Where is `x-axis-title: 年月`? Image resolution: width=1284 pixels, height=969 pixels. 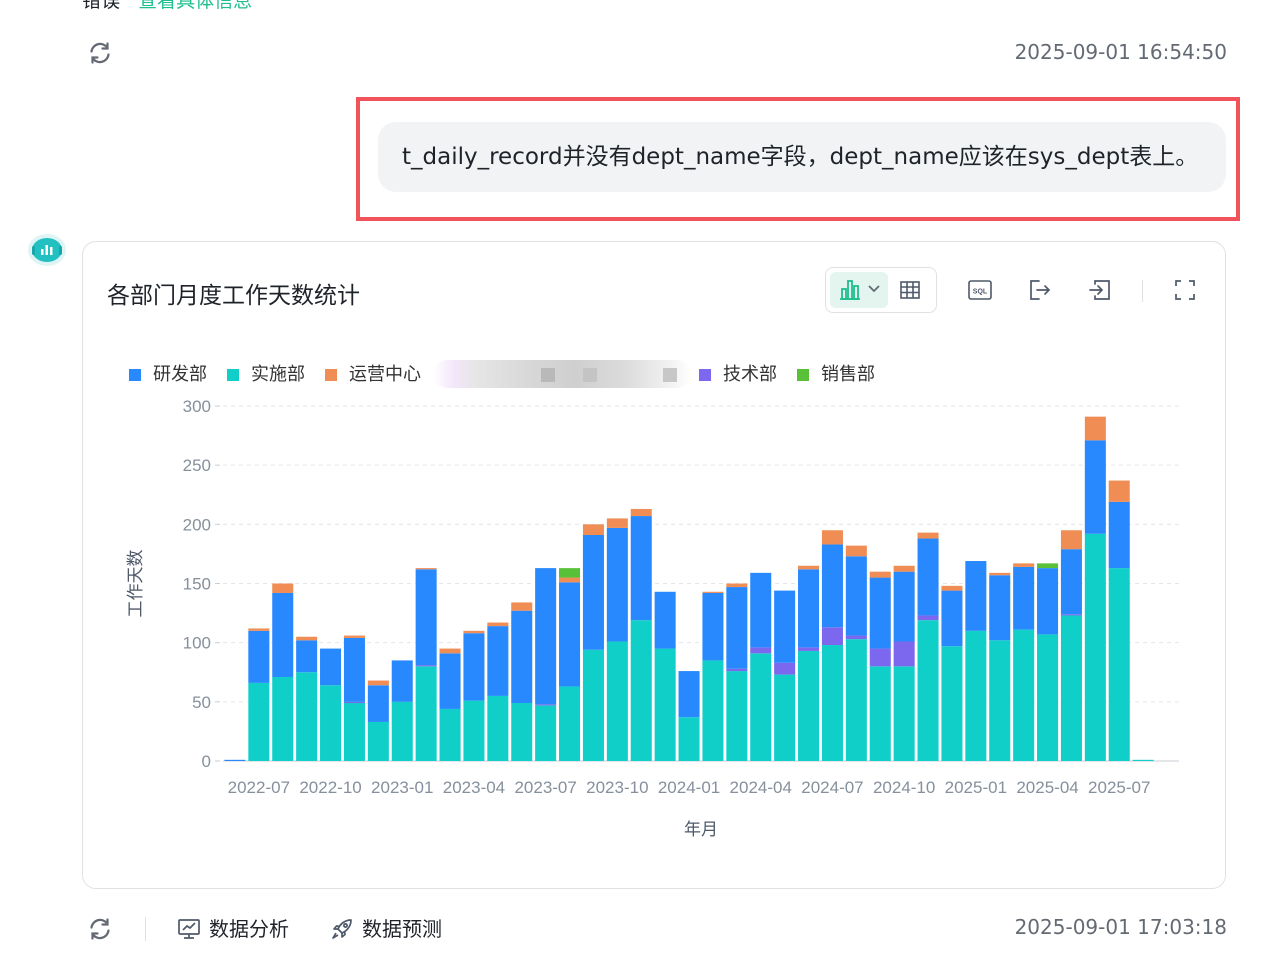
x-axis-title: 年月 is located at coordinates (701, 829).